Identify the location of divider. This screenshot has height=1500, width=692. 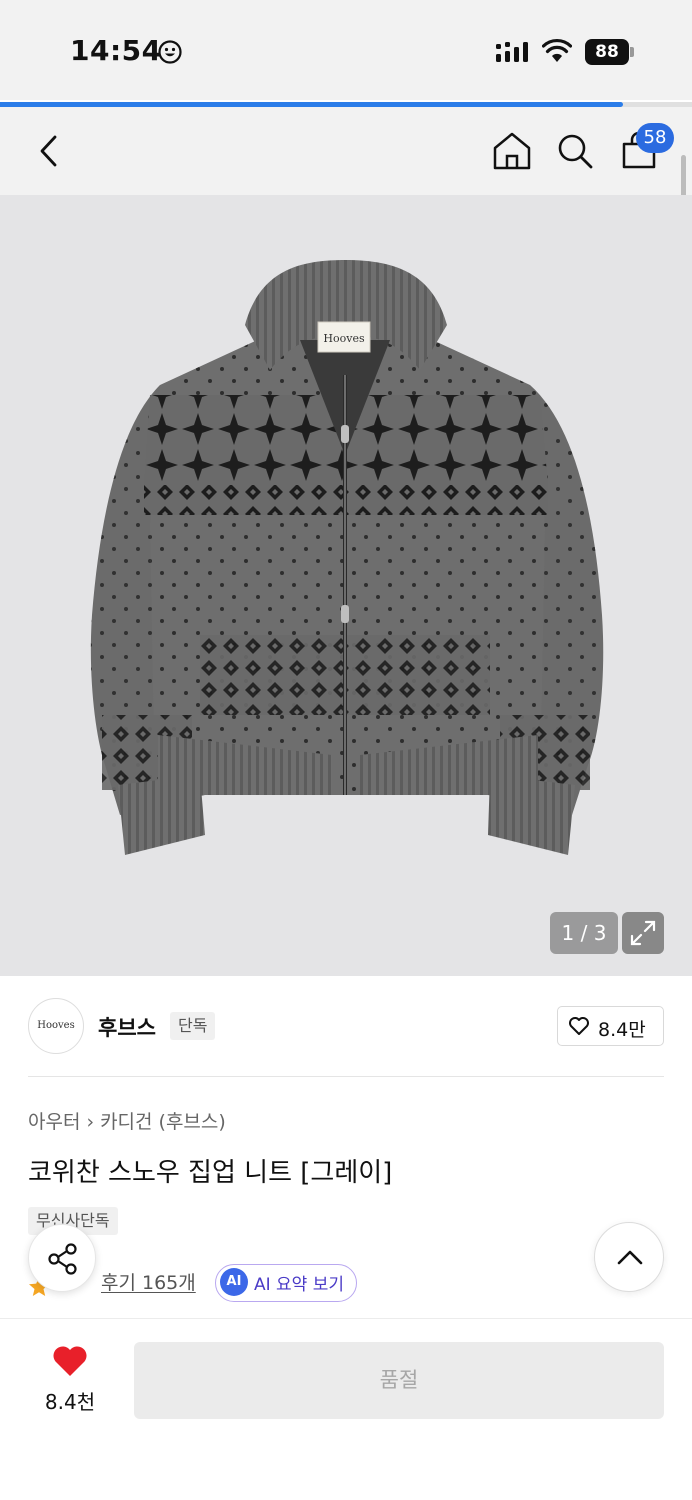
(346, 1076).